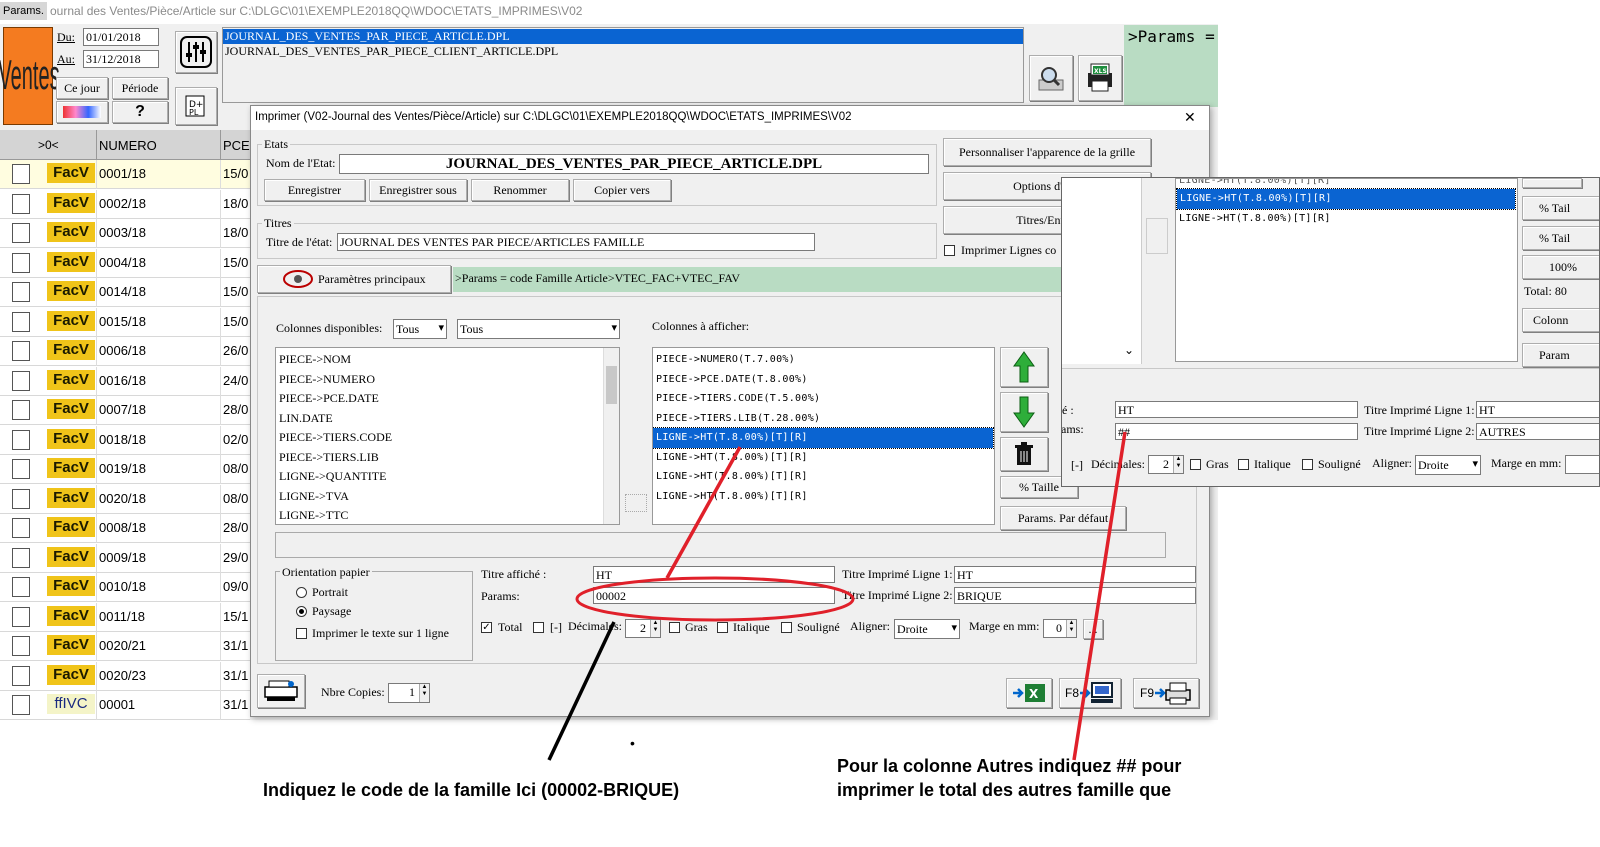 This screenshot has width=1600, height=847. I want to click on displayed-column-item: PIECE->TIERS.CODE(T.5.00%), so click(823, 399).